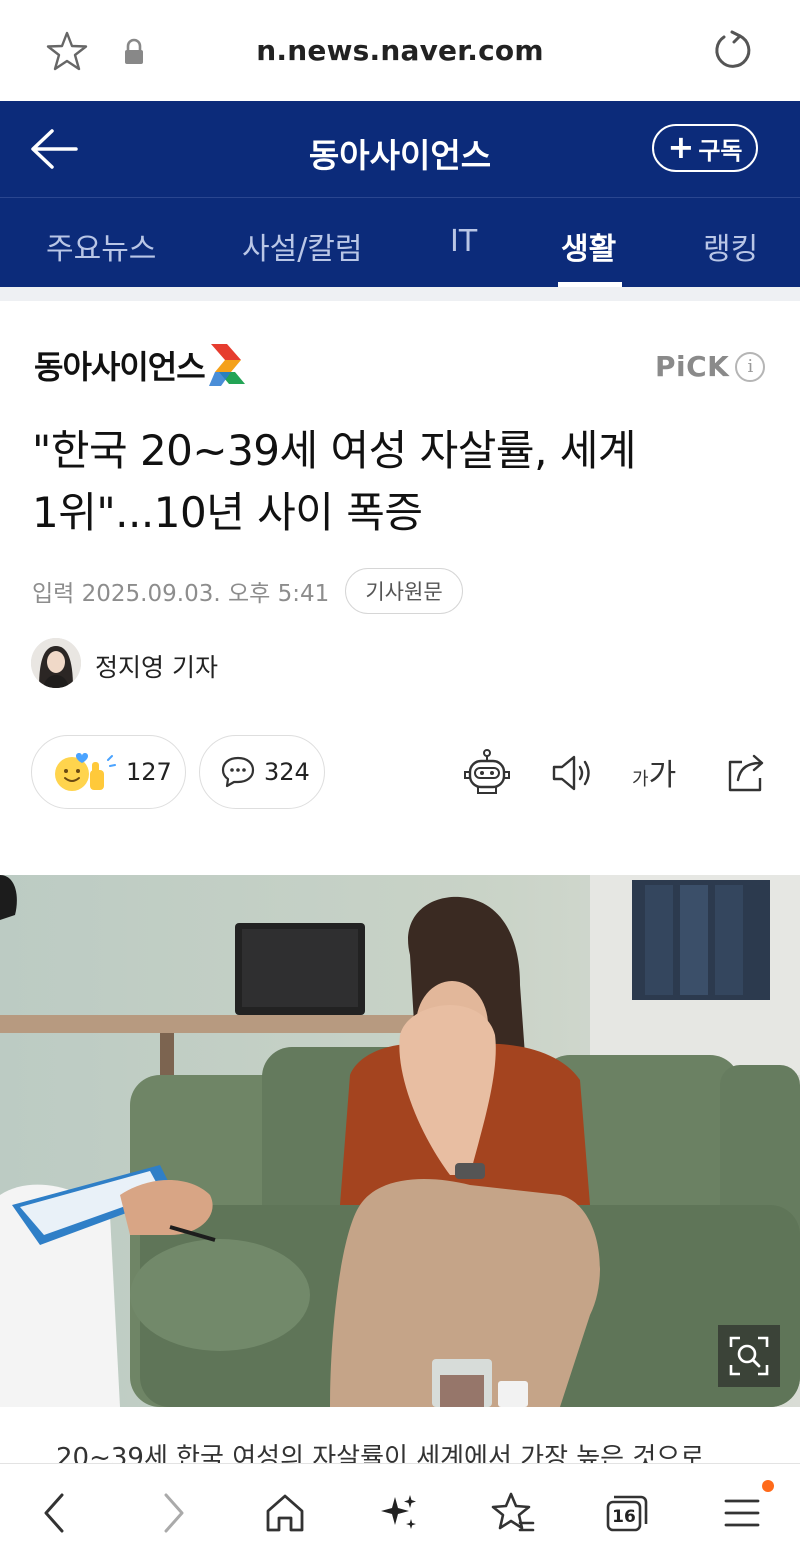 This screenshot has width=800, height=1561. Describe the element at coordinates (588, 246) in the screenshot. I see `tab-life: 생활` at that location.